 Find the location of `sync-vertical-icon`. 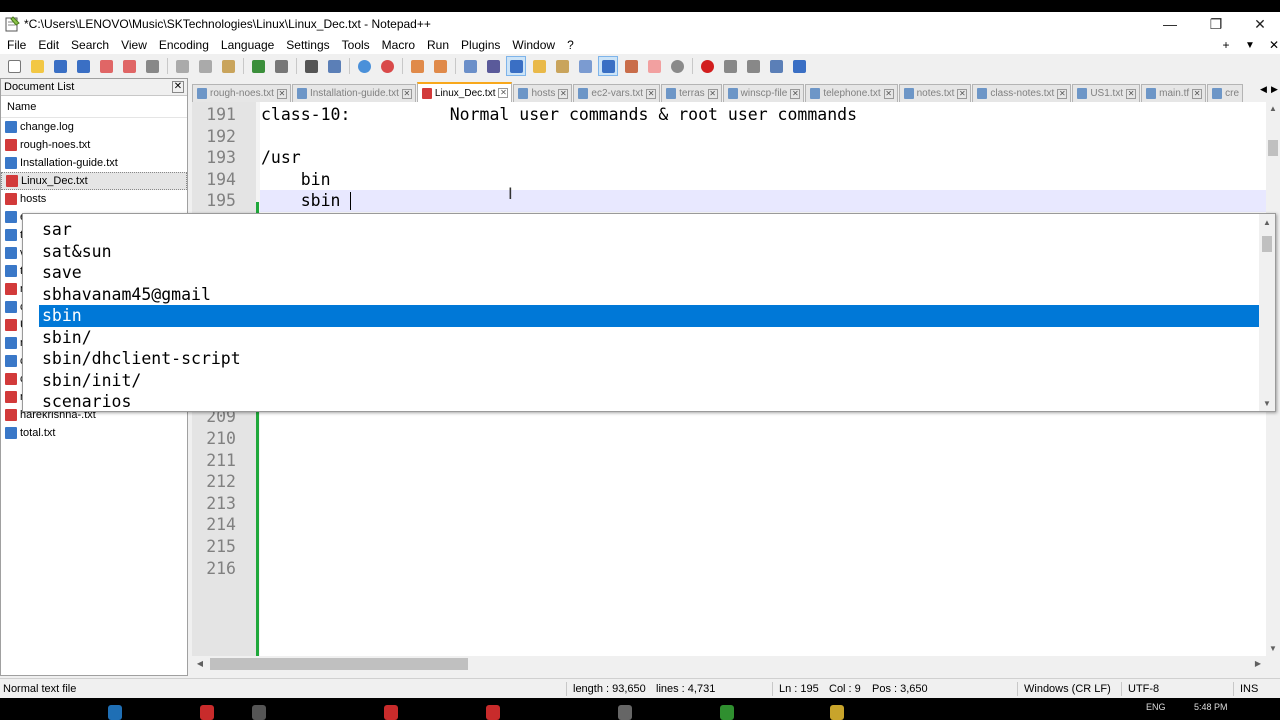

sync-vertical-icon is located at coordinates (417, 66).